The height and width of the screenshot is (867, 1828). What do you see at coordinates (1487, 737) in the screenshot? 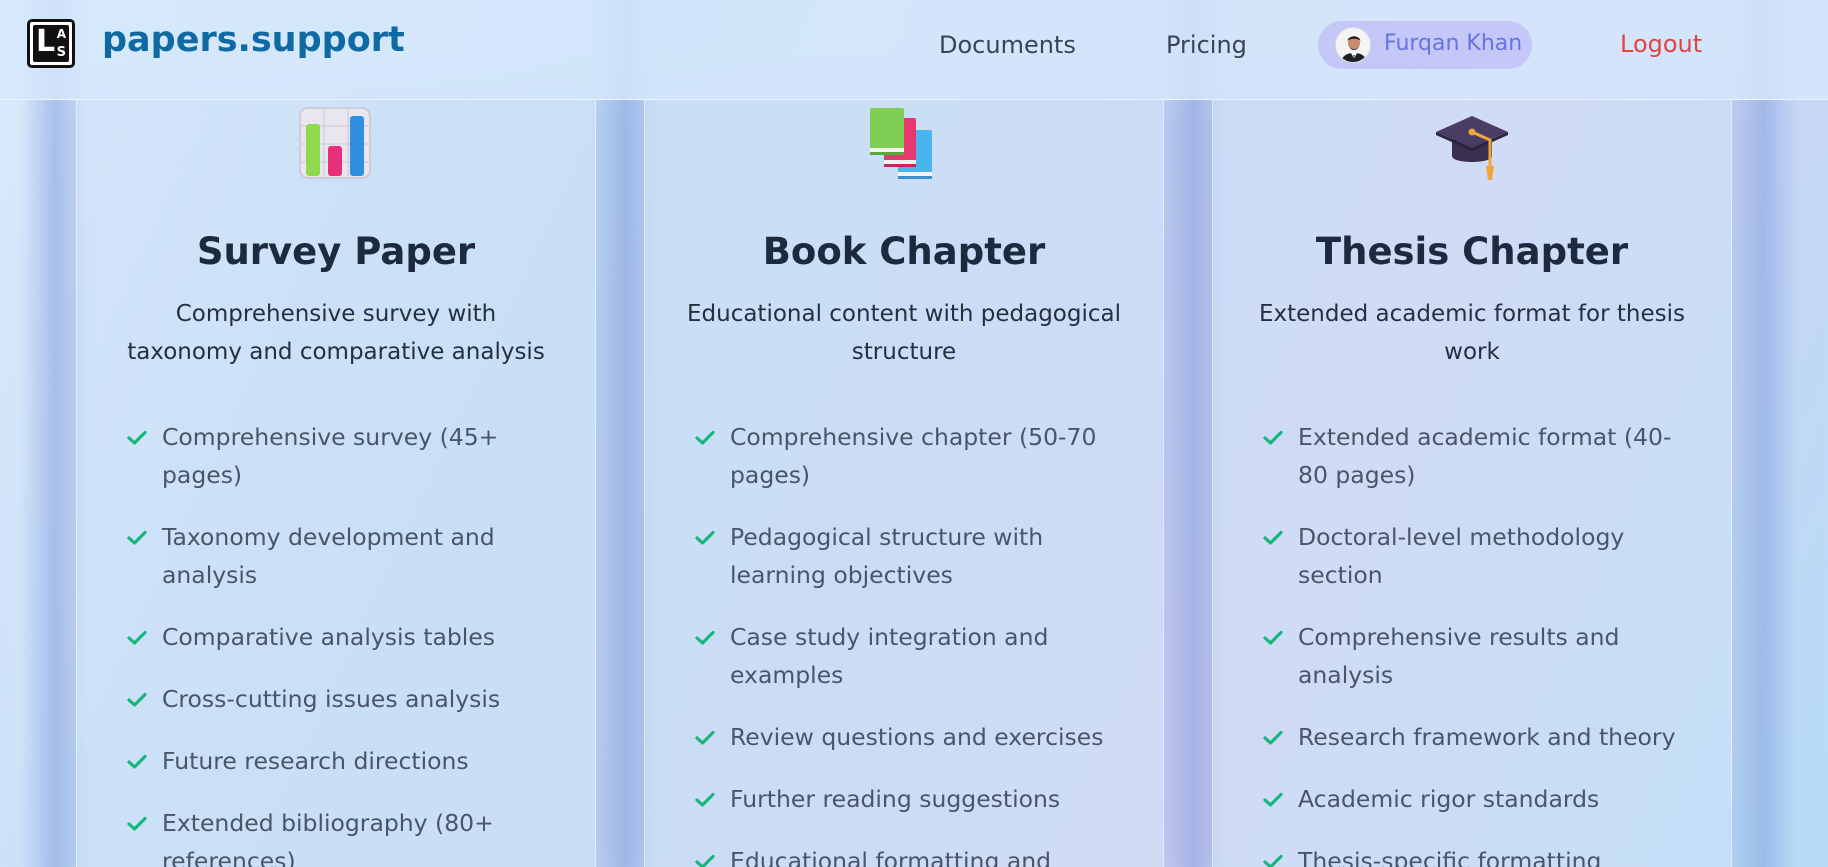
I see `feature-text: Research framework and theory` at bounding box center [1487, 737].